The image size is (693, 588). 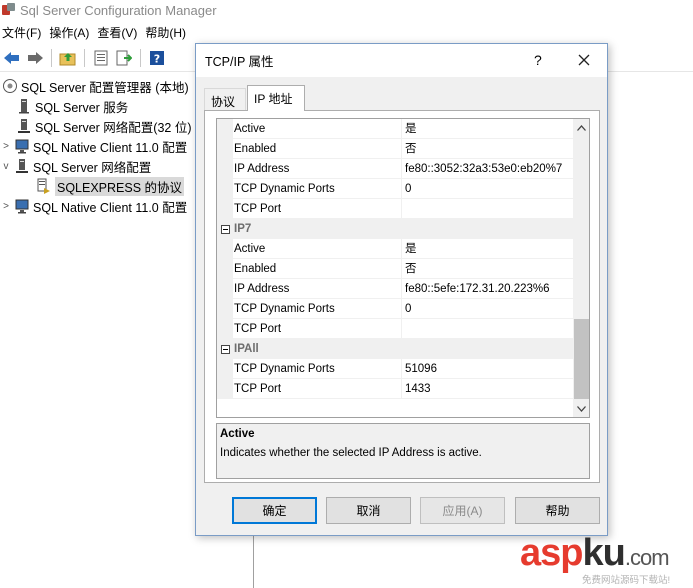 I want to click on menu-action: 操作(A), so click(x=73, y=32).